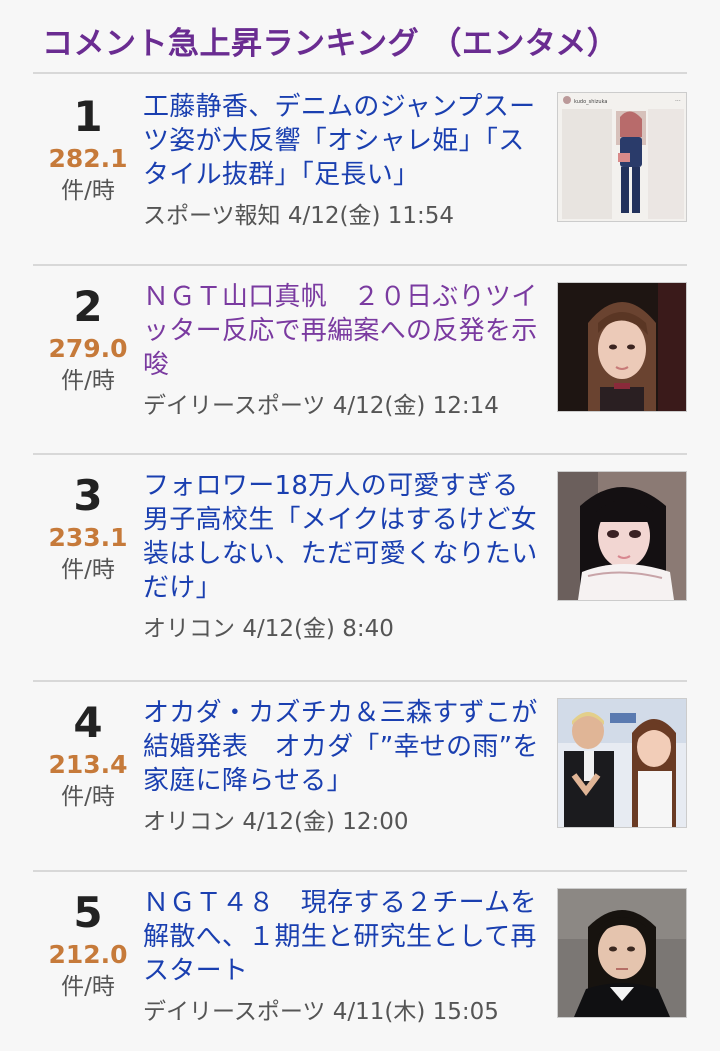 The height and width of the screenshot is (1051, 720). I want to click on rank-number: 5, so click(88, 912).